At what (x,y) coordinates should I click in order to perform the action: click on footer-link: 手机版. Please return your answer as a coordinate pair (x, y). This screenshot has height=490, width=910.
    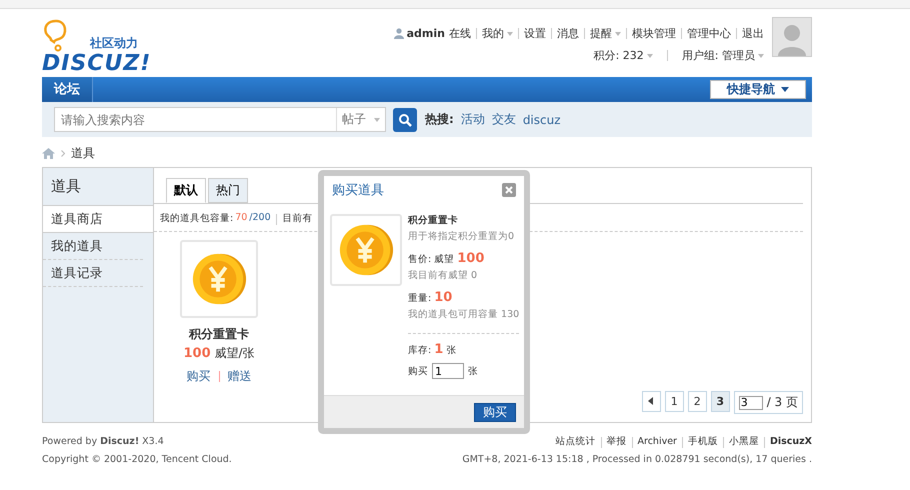
    Looking at the image, I should click on (703, 442).